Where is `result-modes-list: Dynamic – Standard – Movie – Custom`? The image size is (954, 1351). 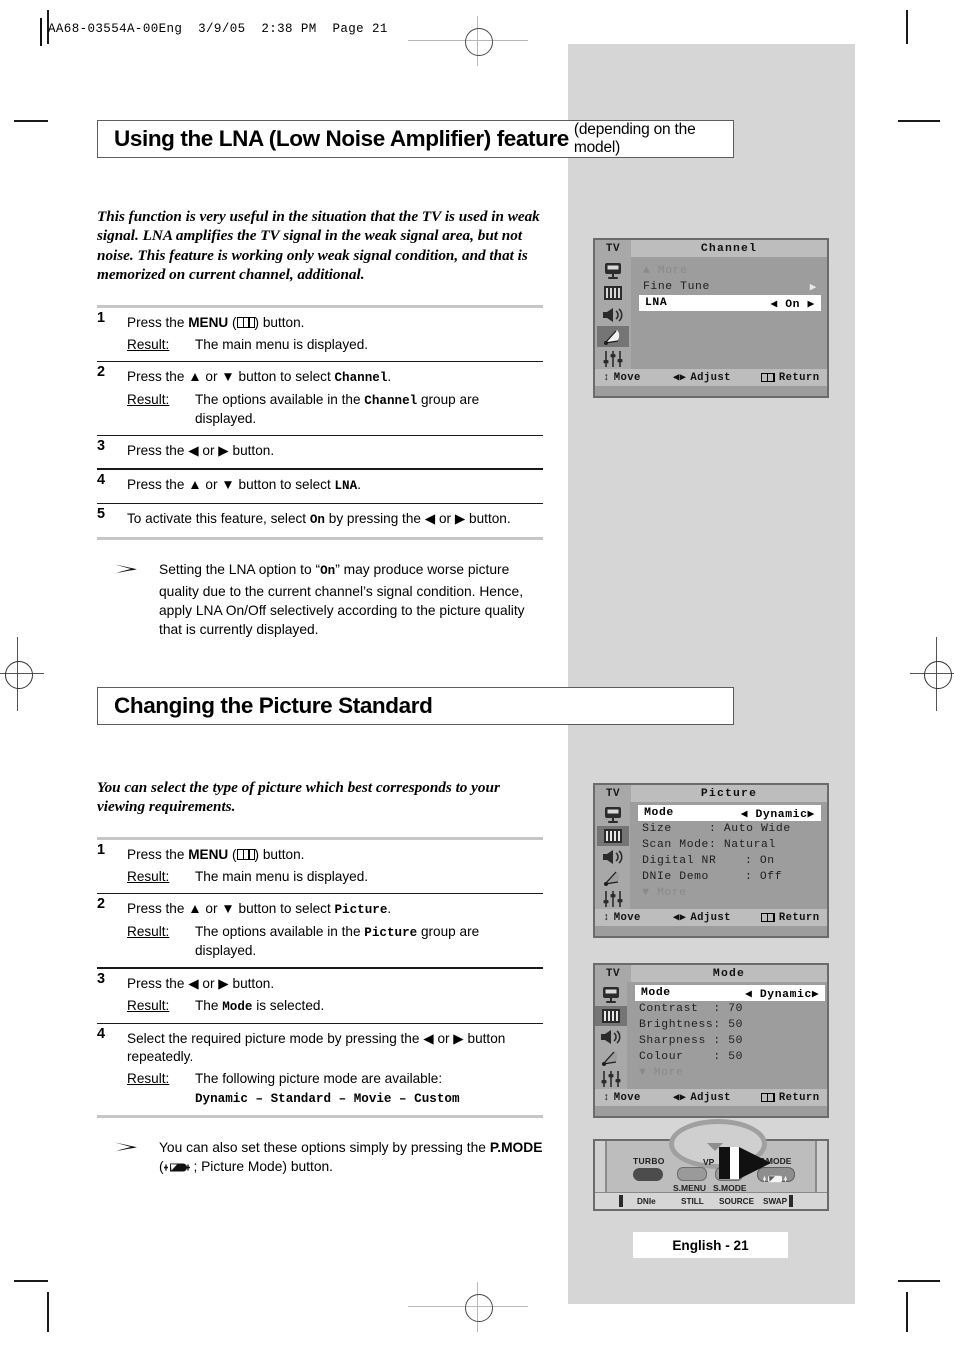
result-modes-list: Dynamic – Standard – Movie – Custom is located at coordinates (327, 1098).